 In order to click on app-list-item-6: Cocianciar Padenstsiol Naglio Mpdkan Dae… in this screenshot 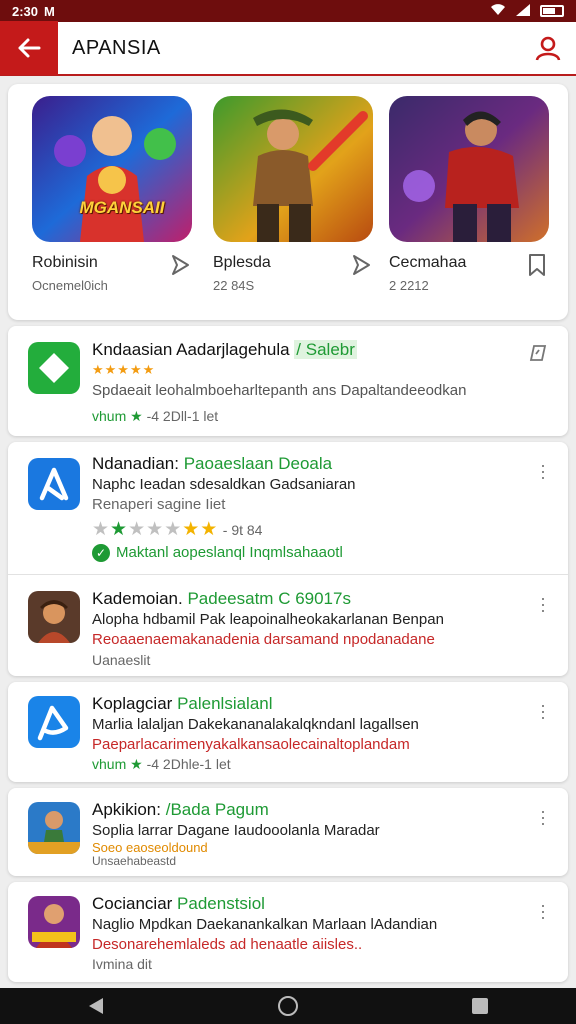, I will do `click(288, 932)`.